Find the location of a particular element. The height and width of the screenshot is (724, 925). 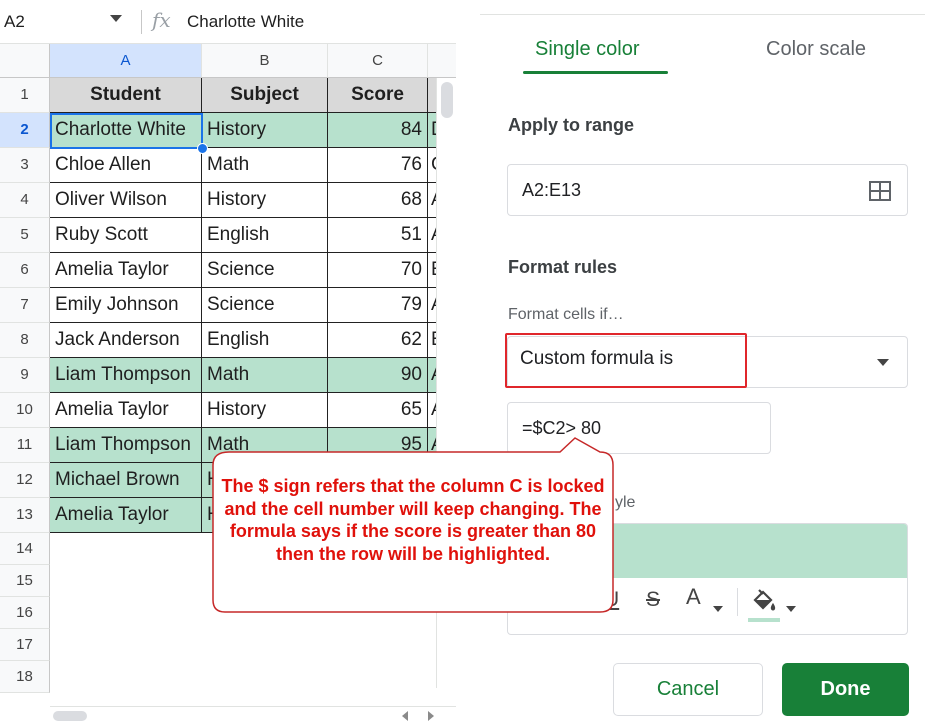

cell-score: 51 is located at coordinates (378, 235).